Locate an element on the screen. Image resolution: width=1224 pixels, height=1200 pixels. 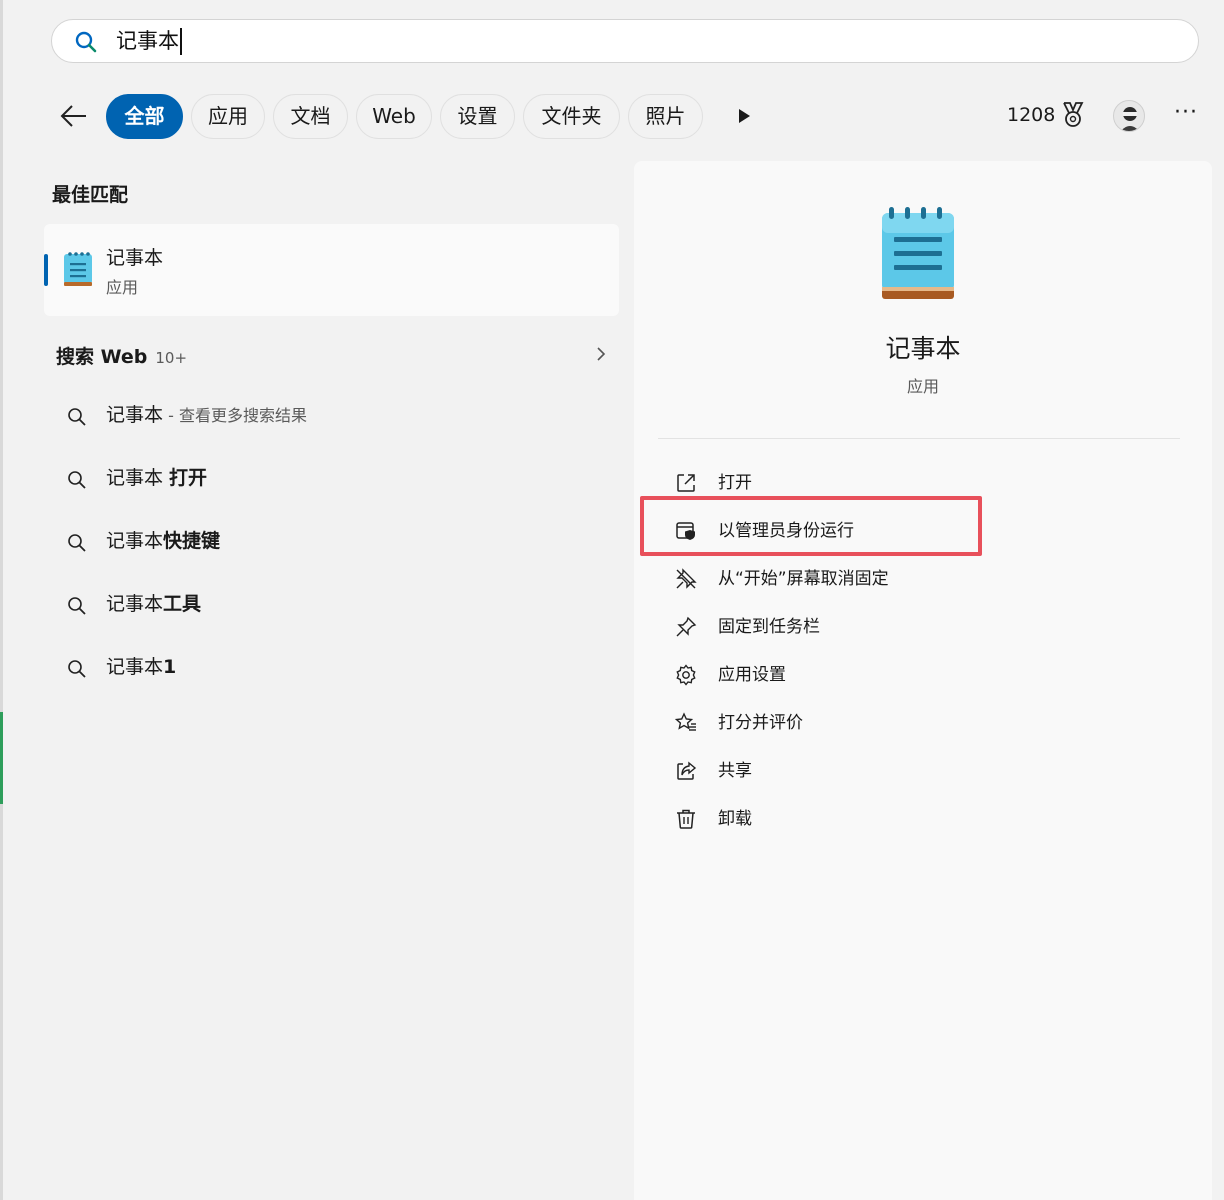
user-avatar is located at coordinates (1129, 116).